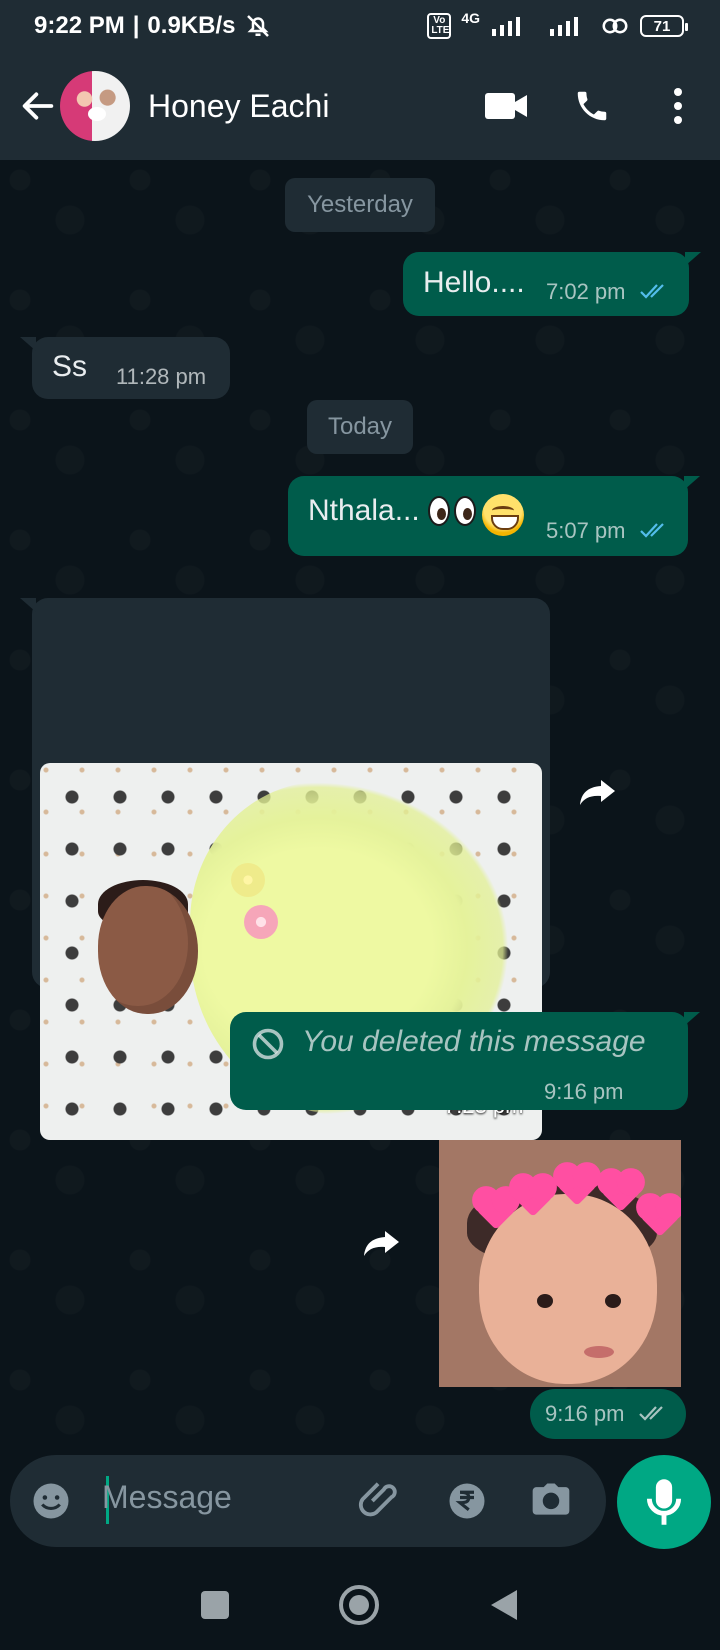 The height and width of the screenshot is (1650, 720). I want to click on eye-emoji-left, so click(439, 511).